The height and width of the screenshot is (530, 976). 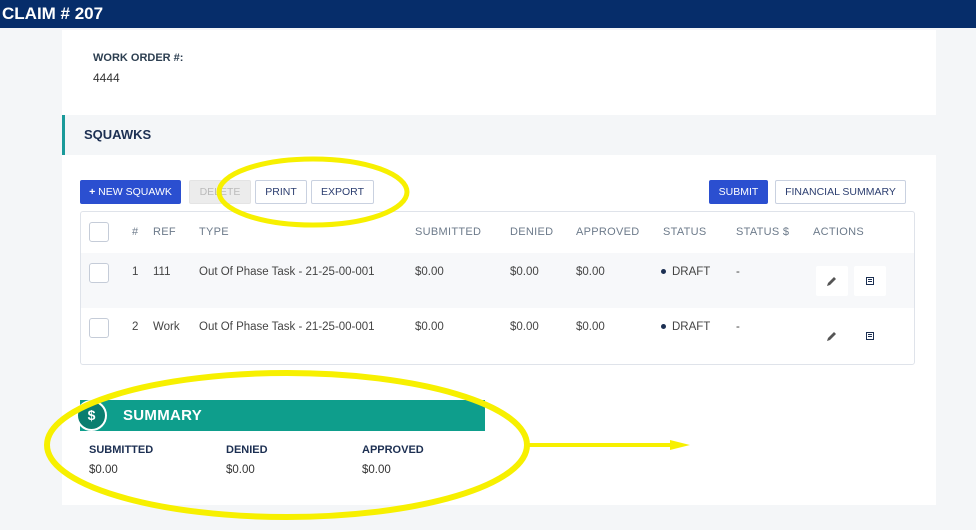 What do you see at coordinates (376, 470) in the screenshot?
I see `summary-approved-value: $0.00` at bounding box center [376, 470].